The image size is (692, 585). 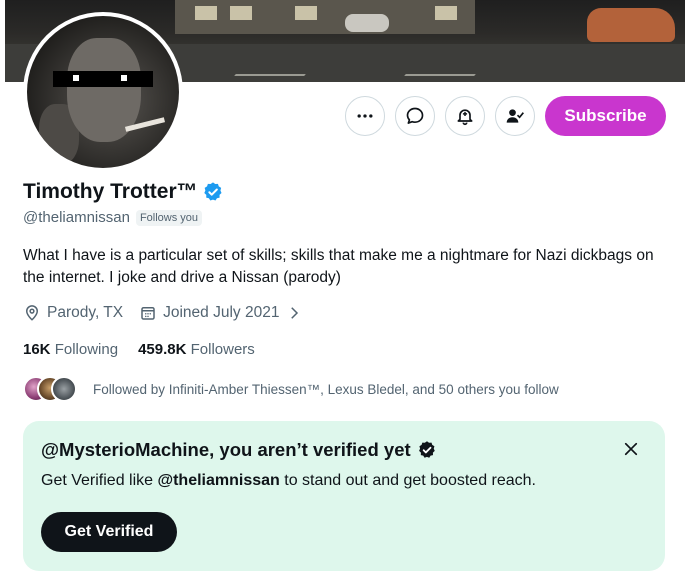 I want to click on followers-link: 459.8K Followers, so click(x=196, y=349).